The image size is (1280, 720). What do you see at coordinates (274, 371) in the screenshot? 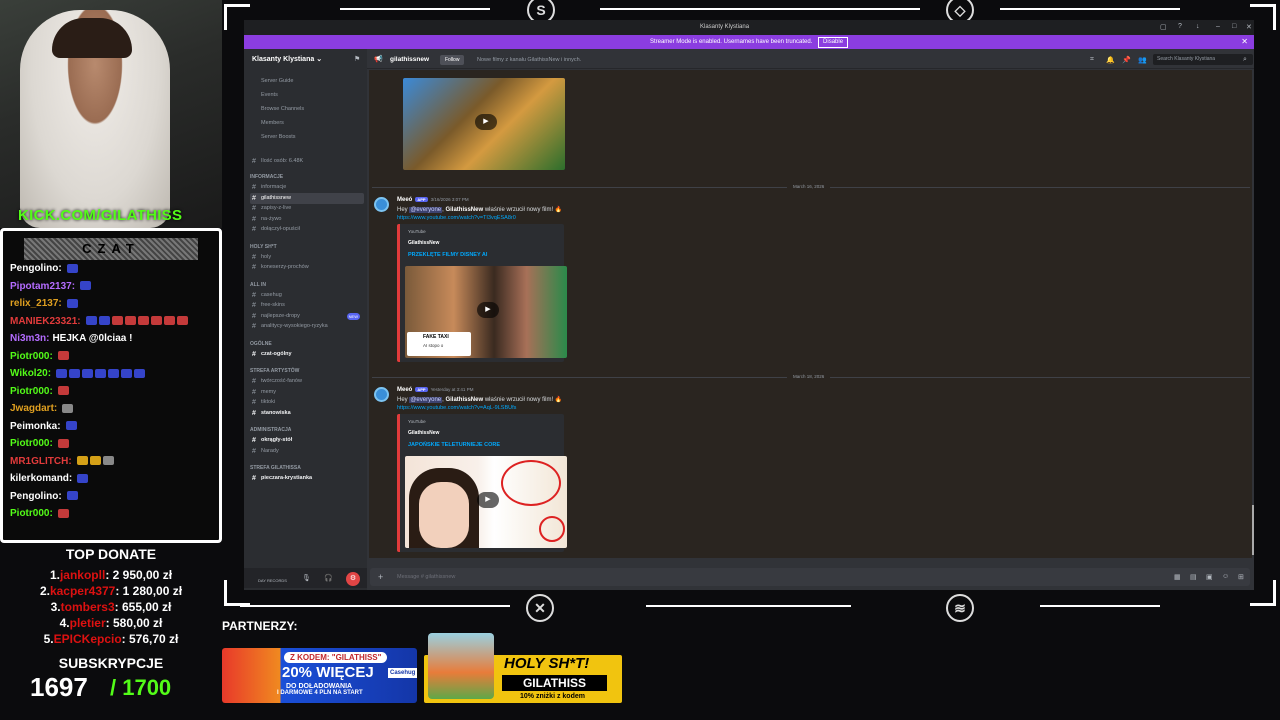
I see `category-artysty: STREFA ARTYSTÓW` at bounding box center [274, 371].